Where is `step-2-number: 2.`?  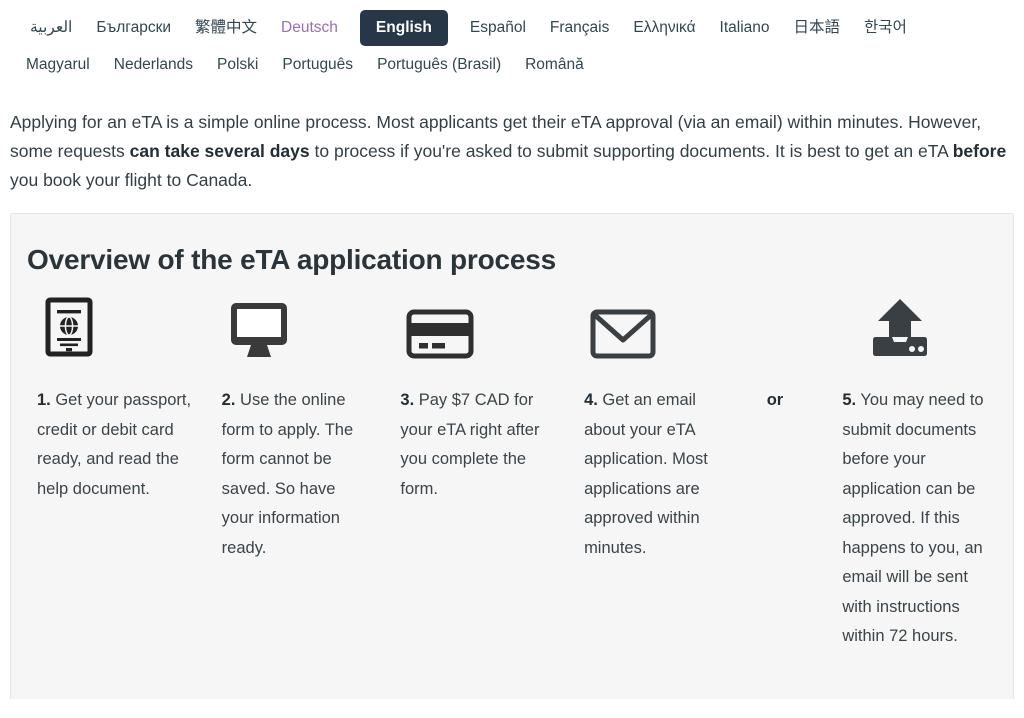 step-2-number: 2. is located at coordinates (228, 400).